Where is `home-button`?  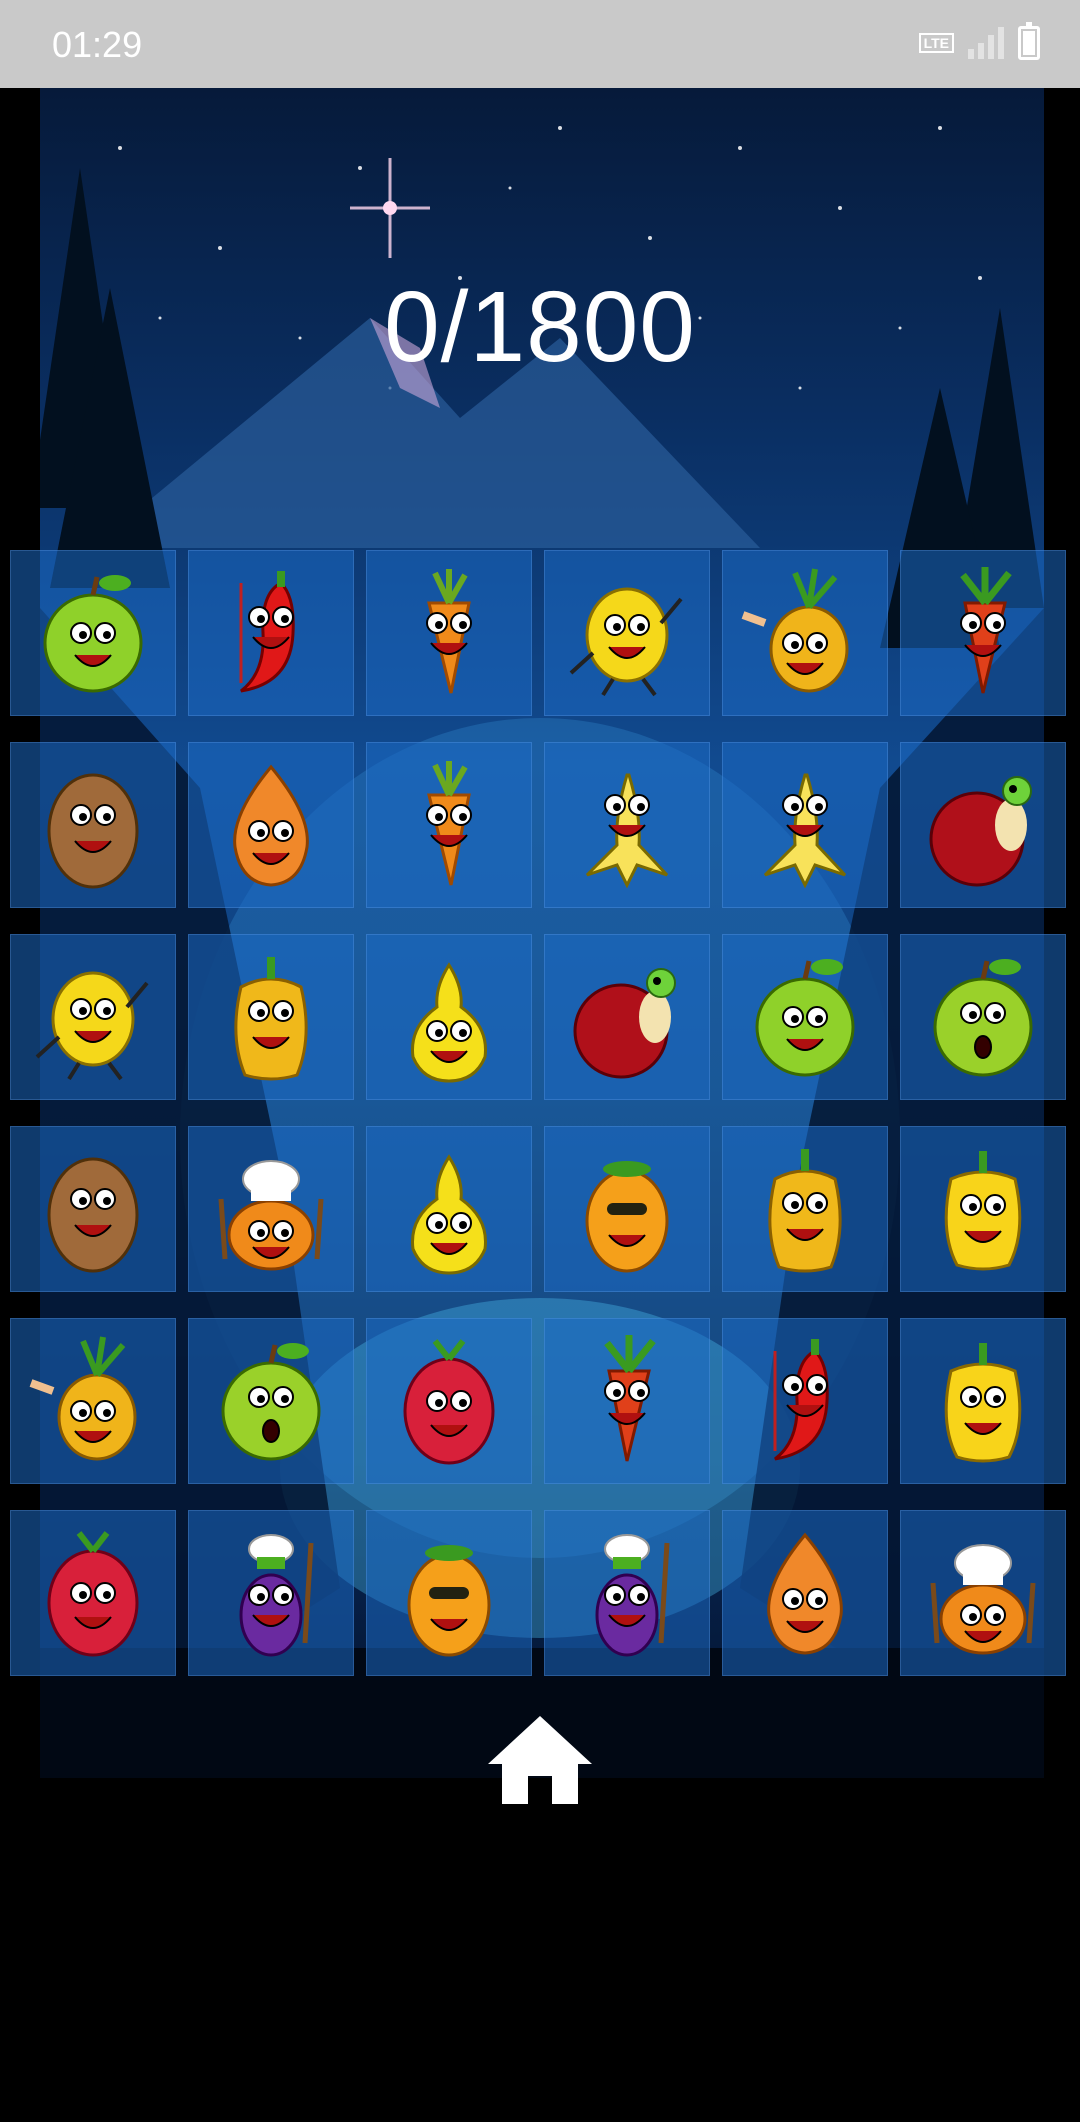 home-button is located at coordinates (540, 1760).